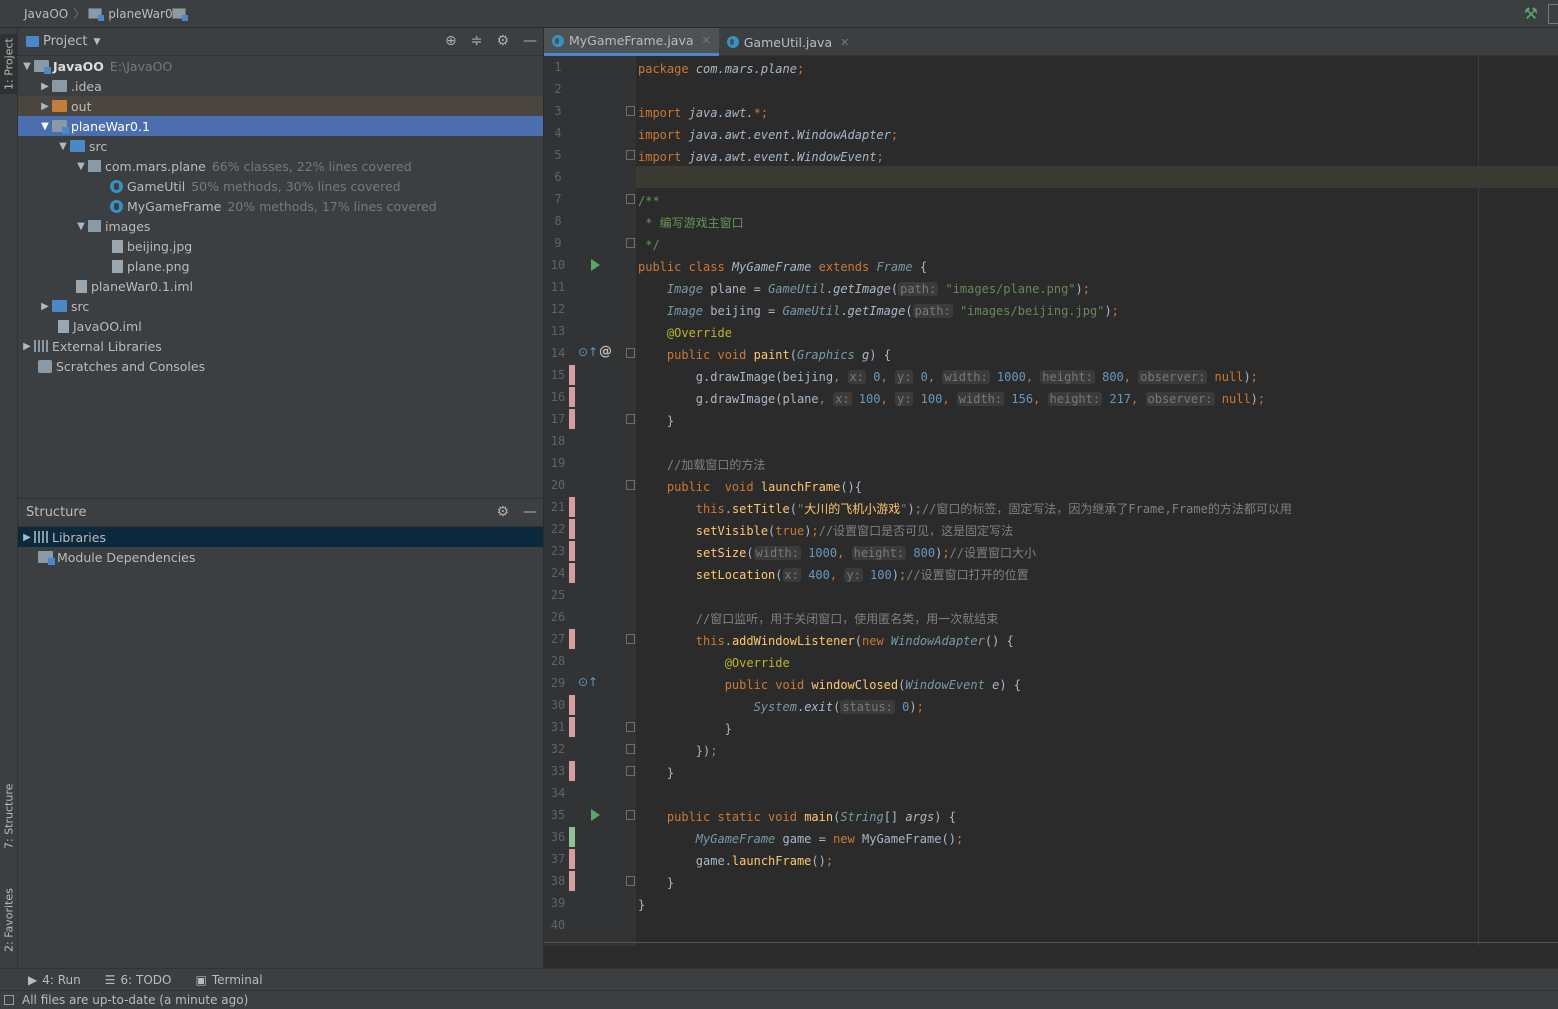 The image size is (1558, 1009). I want to click on tree-item: GameUtil 50% methods, 30% lines covered, so click(280, 186).